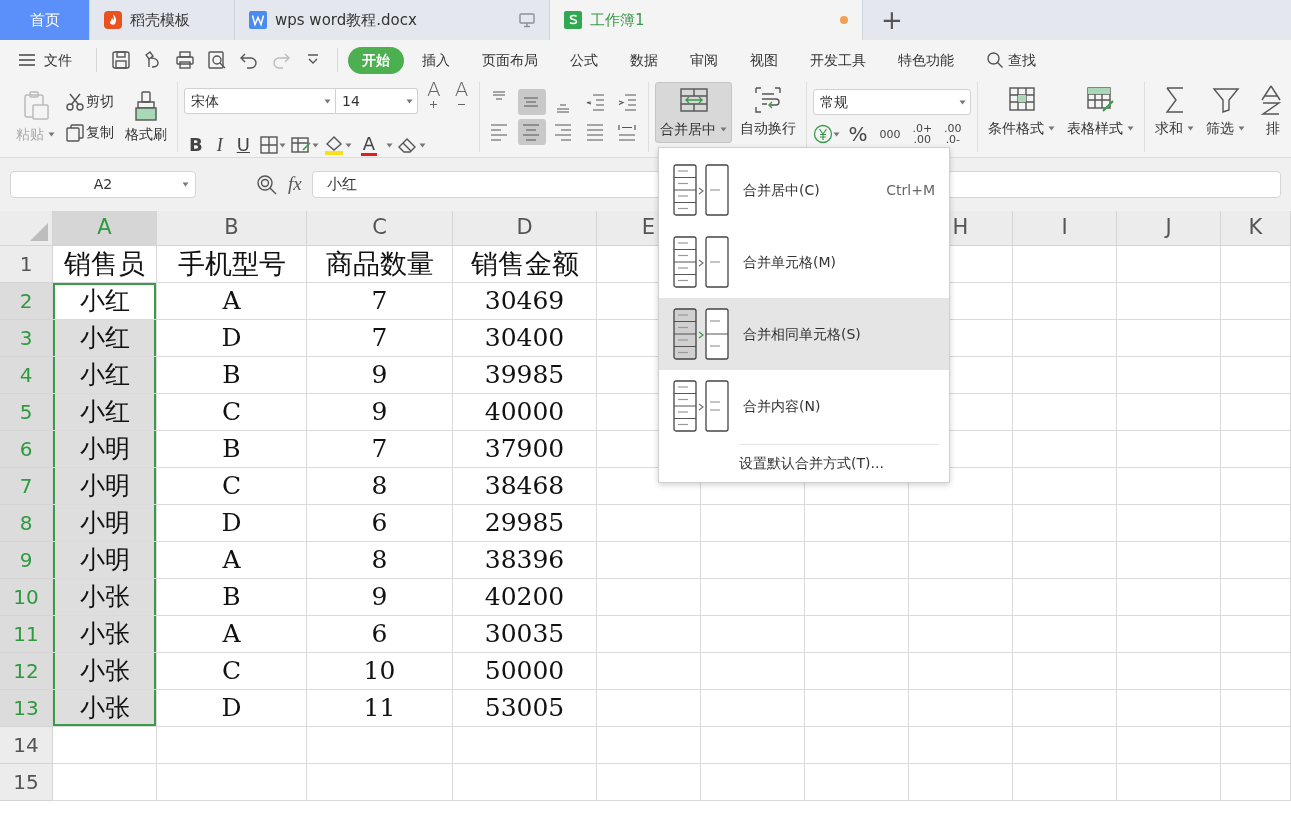 Image resolution: width=1291 pixels, height=823 pixels. What do you see at coordinates (525, 375) in the screenshot?
I see `table-cell: 39985` at bounding box center [525, 375].